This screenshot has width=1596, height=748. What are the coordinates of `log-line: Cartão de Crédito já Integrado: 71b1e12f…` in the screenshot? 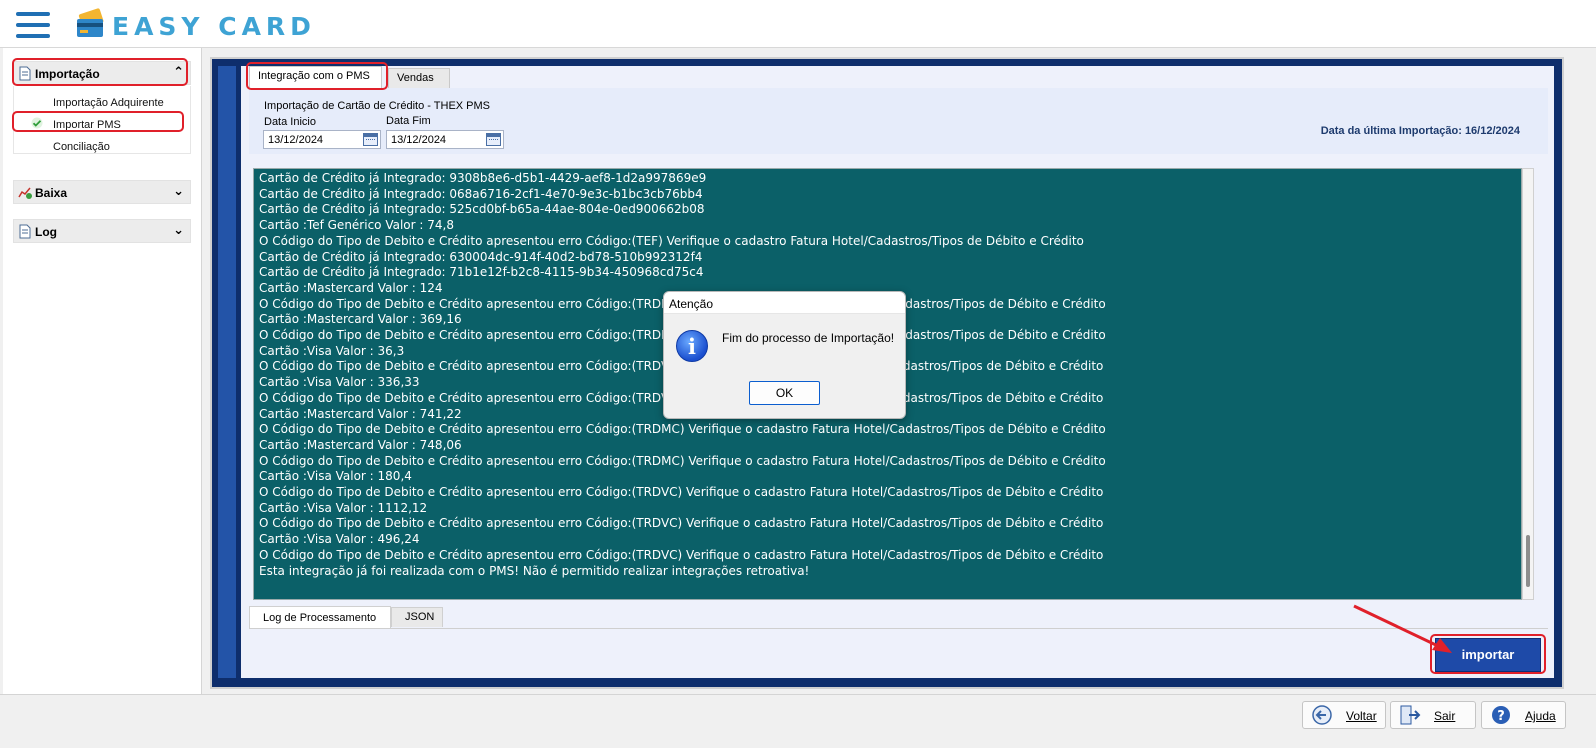 It's located at (481, 272).